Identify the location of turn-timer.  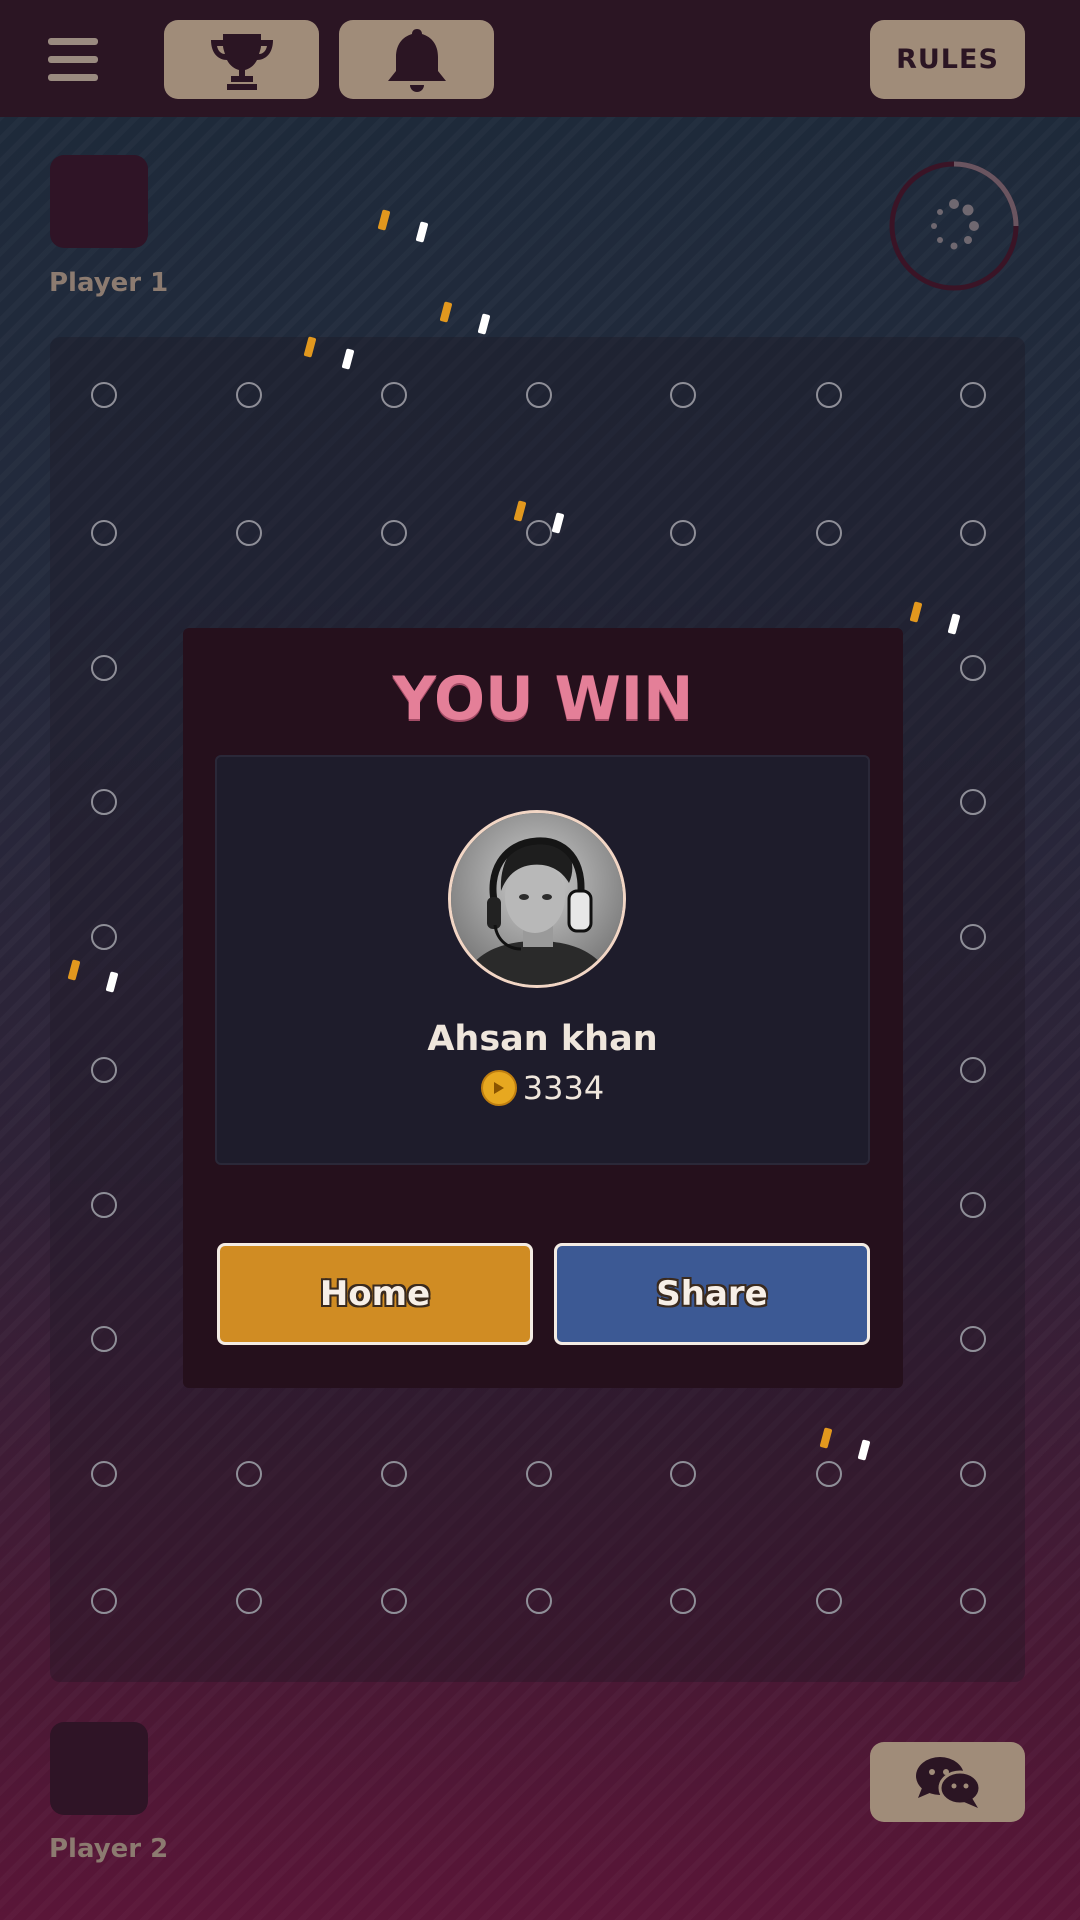
(954, 226).